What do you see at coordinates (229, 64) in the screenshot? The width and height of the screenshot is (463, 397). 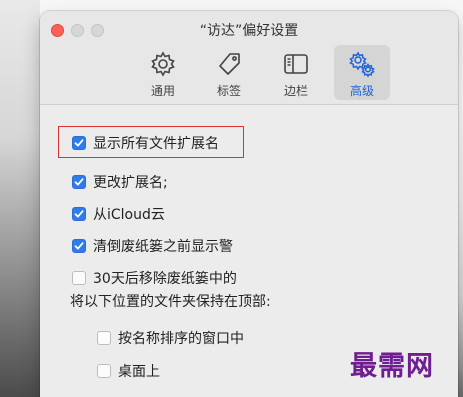 I see `tag-icon` at bounding box center [229, 64].